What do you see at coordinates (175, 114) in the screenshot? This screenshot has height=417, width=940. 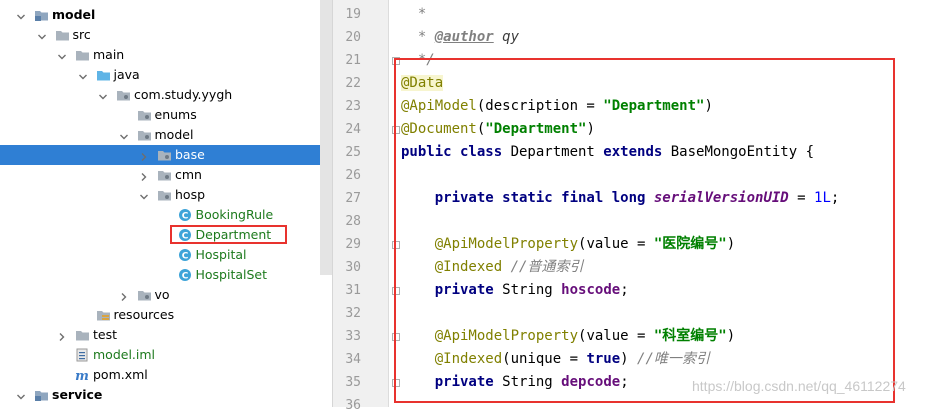 I see `tree-item-label: enums` at bounding box center [175, 114].